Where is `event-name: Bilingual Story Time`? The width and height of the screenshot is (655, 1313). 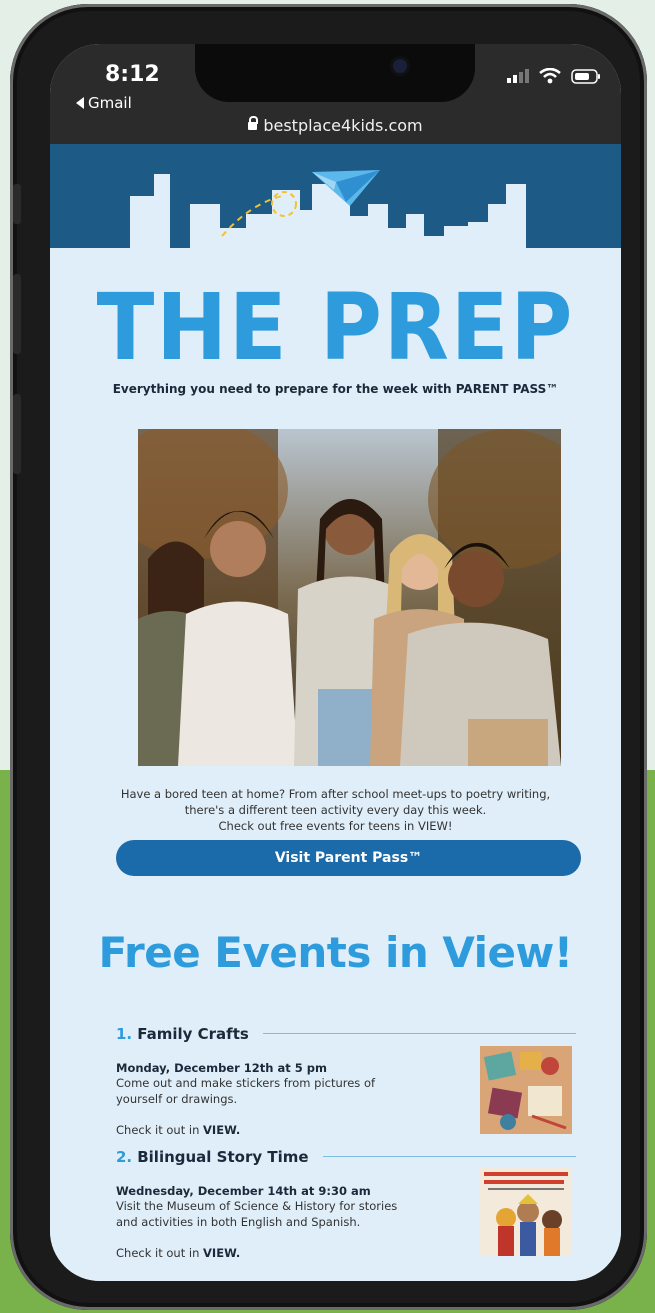 event-name: Bilingual Story Time is located at coordinates (223, 1157).